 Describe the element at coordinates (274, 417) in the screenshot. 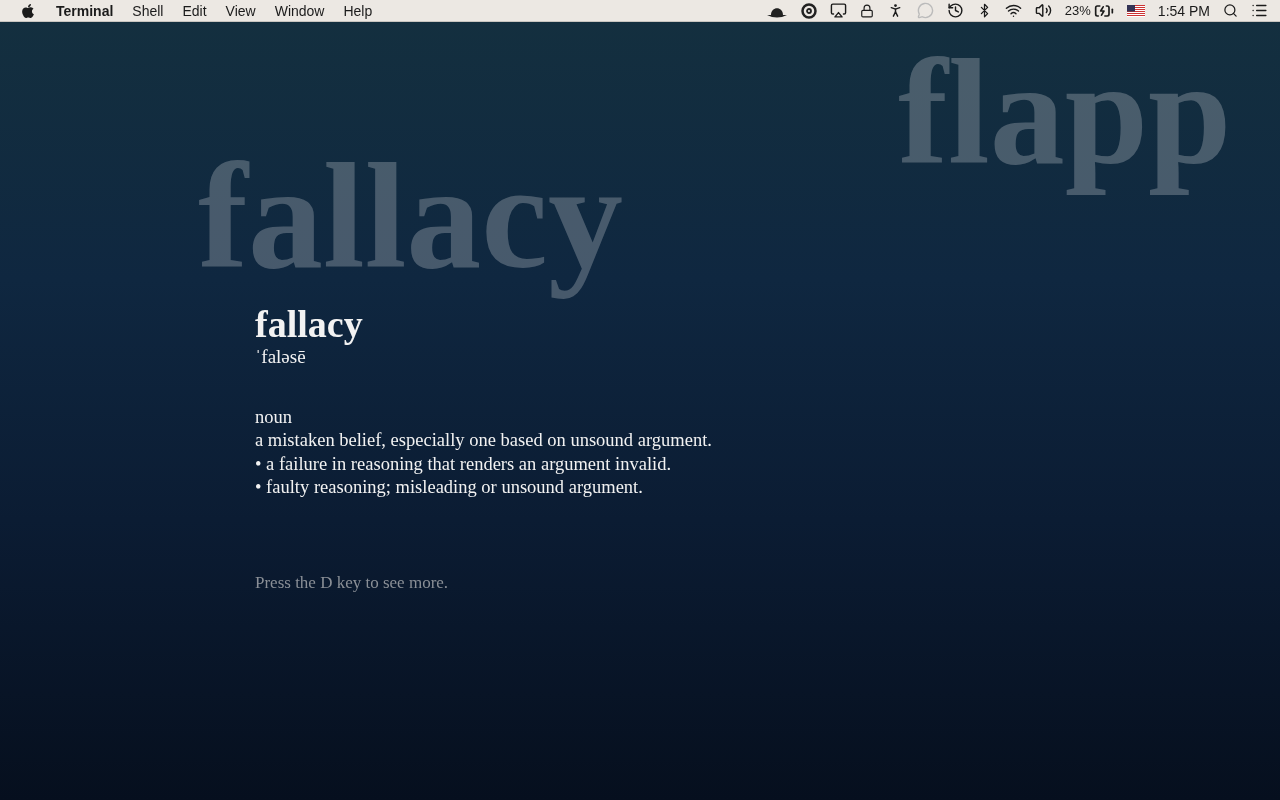

I see `part-of-speech: noun` at that location.